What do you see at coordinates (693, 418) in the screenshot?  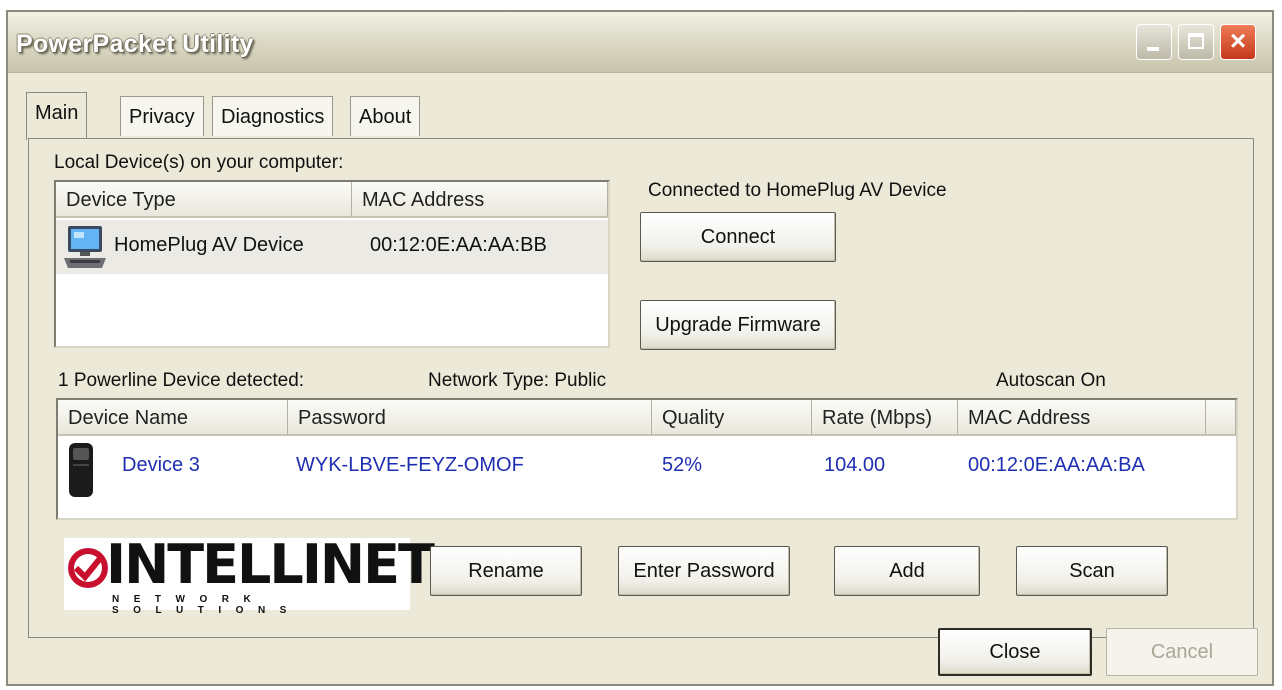 I see `column-header-label: Quality` at bounding box center [693, 418].